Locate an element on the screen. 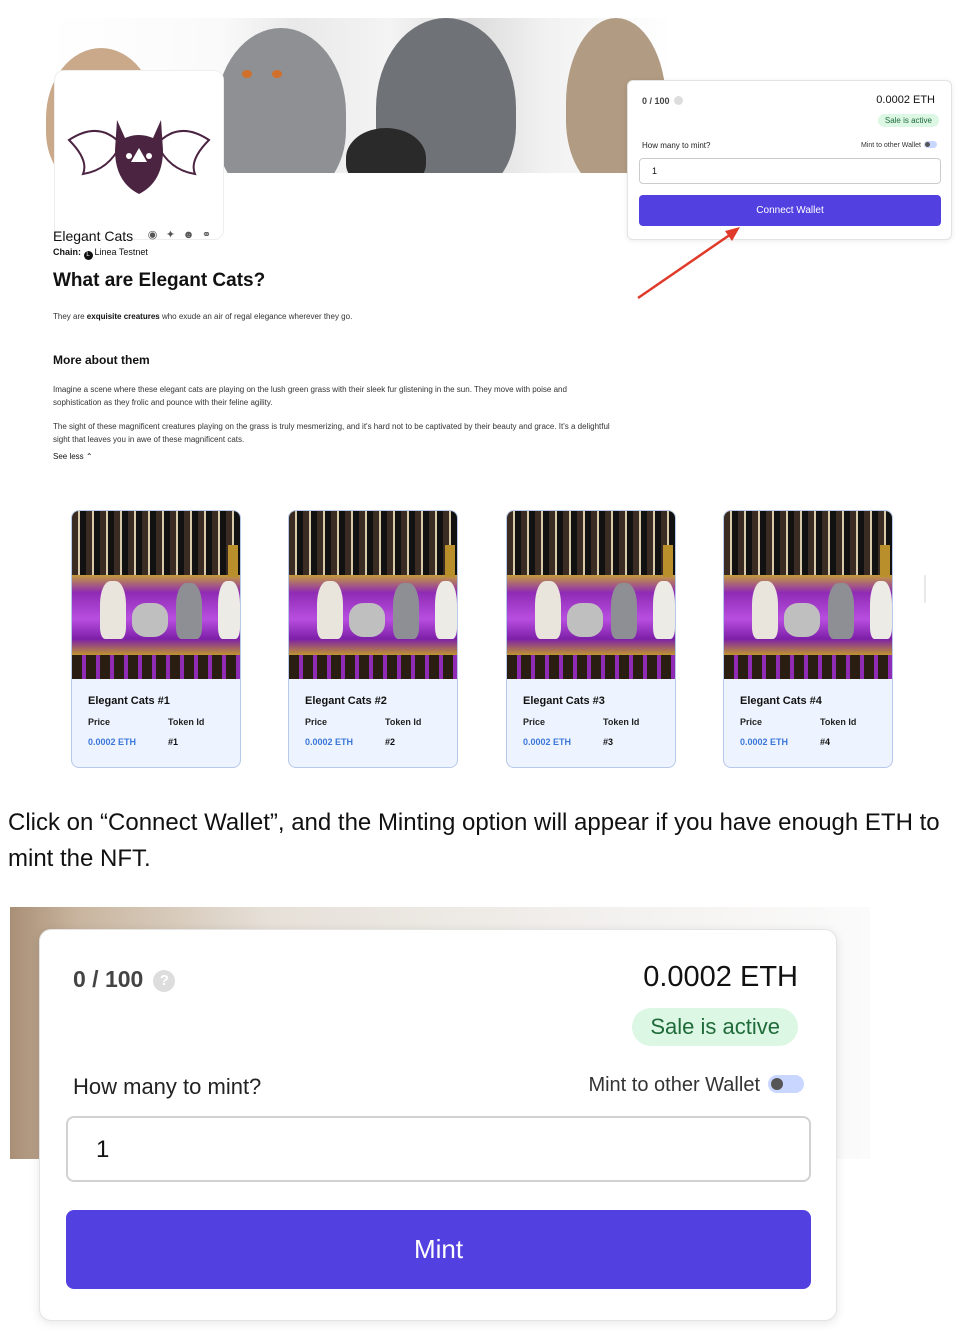 This screenshot has width=974, height=1340. chevron-up-icon: ⌃ is located at coordinates (89, 456).